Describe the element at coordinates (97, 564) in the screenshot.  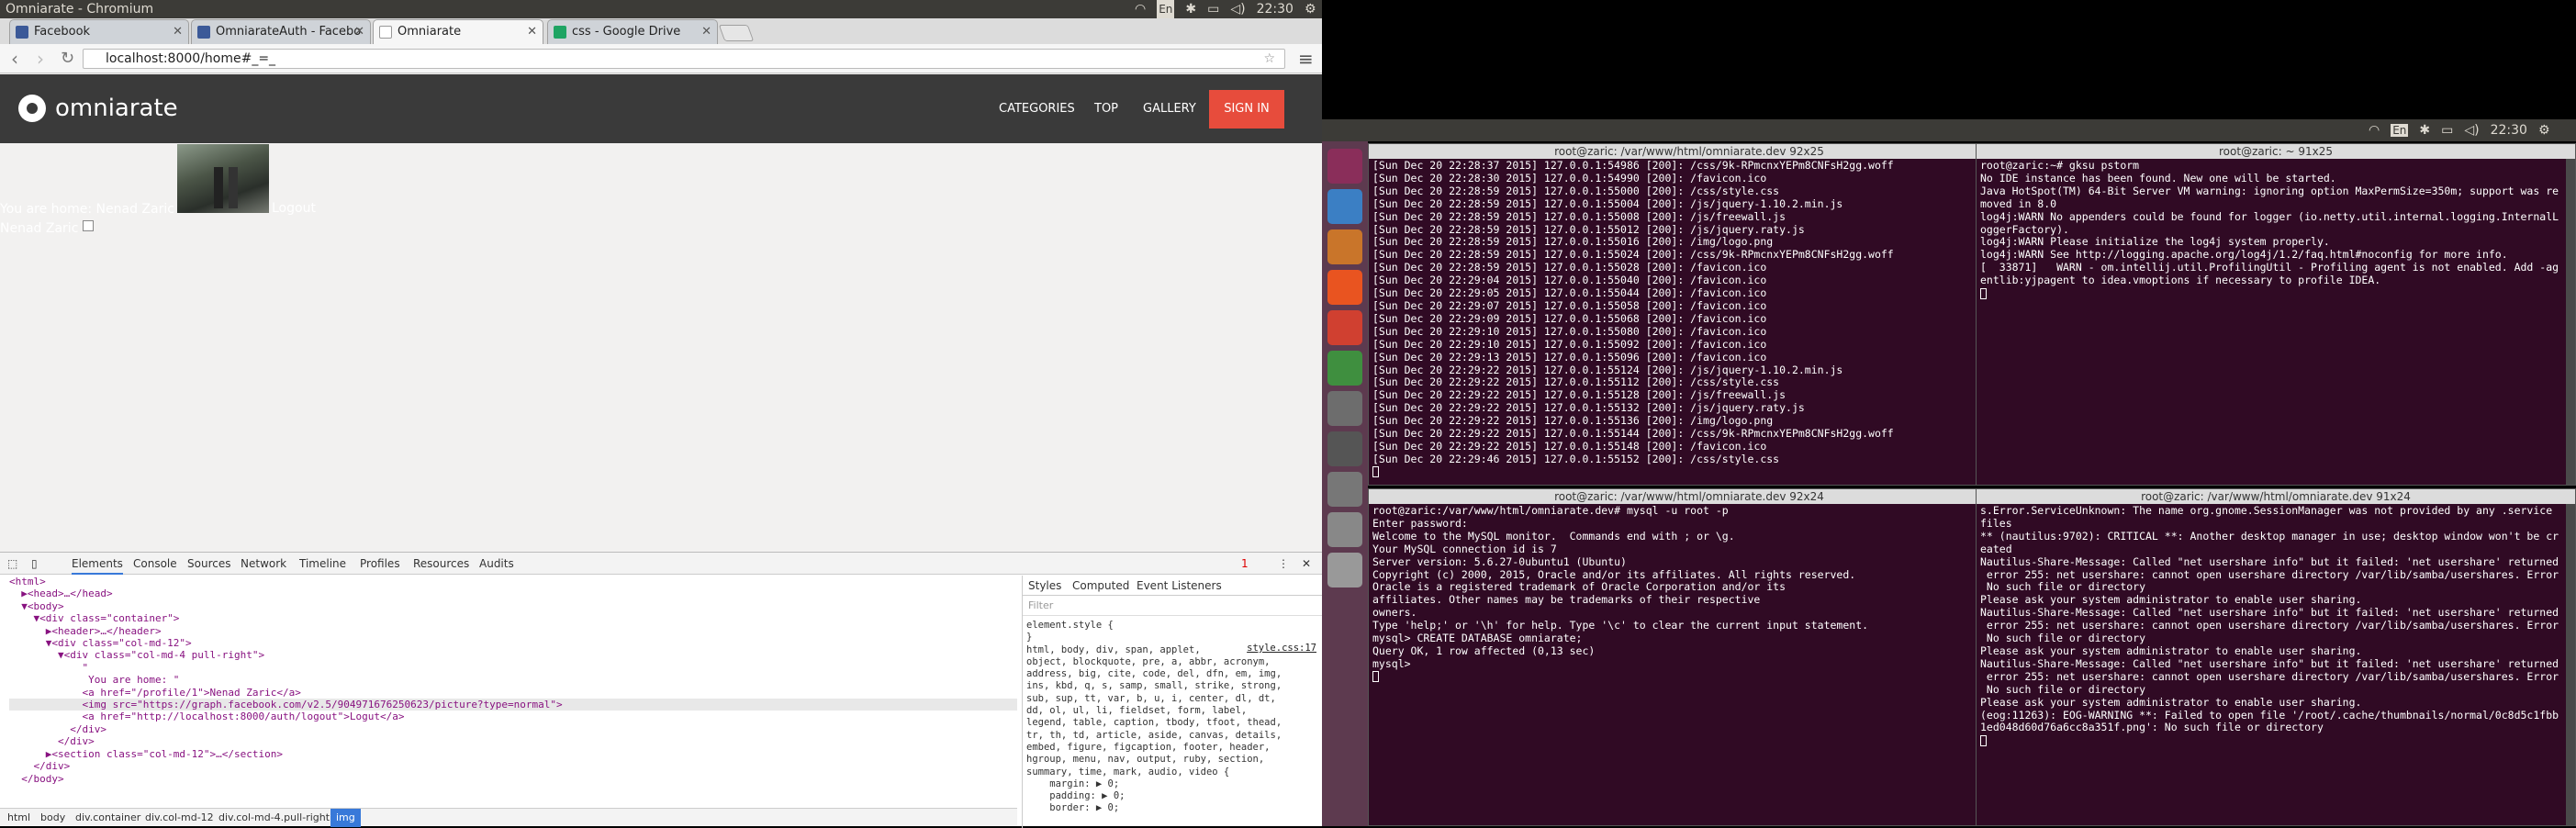
I see `tab-elements: Elements` at that location.